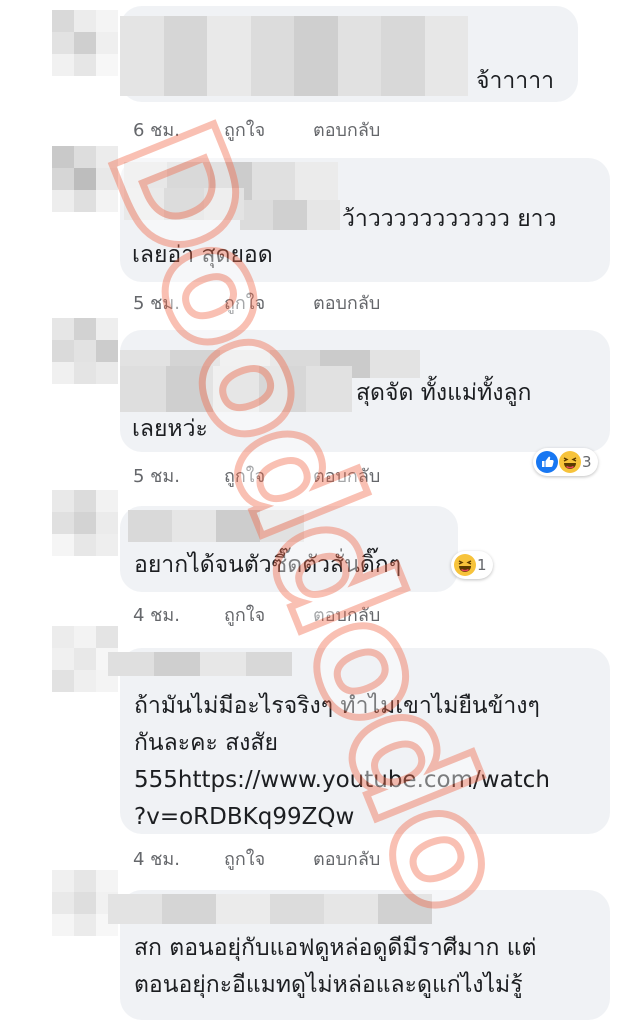  What do you see at coordinates (202, 255) in the screenshot?
I see `comment-text: เลยอ่า สุดยอด` at bounding box center [202, 255].